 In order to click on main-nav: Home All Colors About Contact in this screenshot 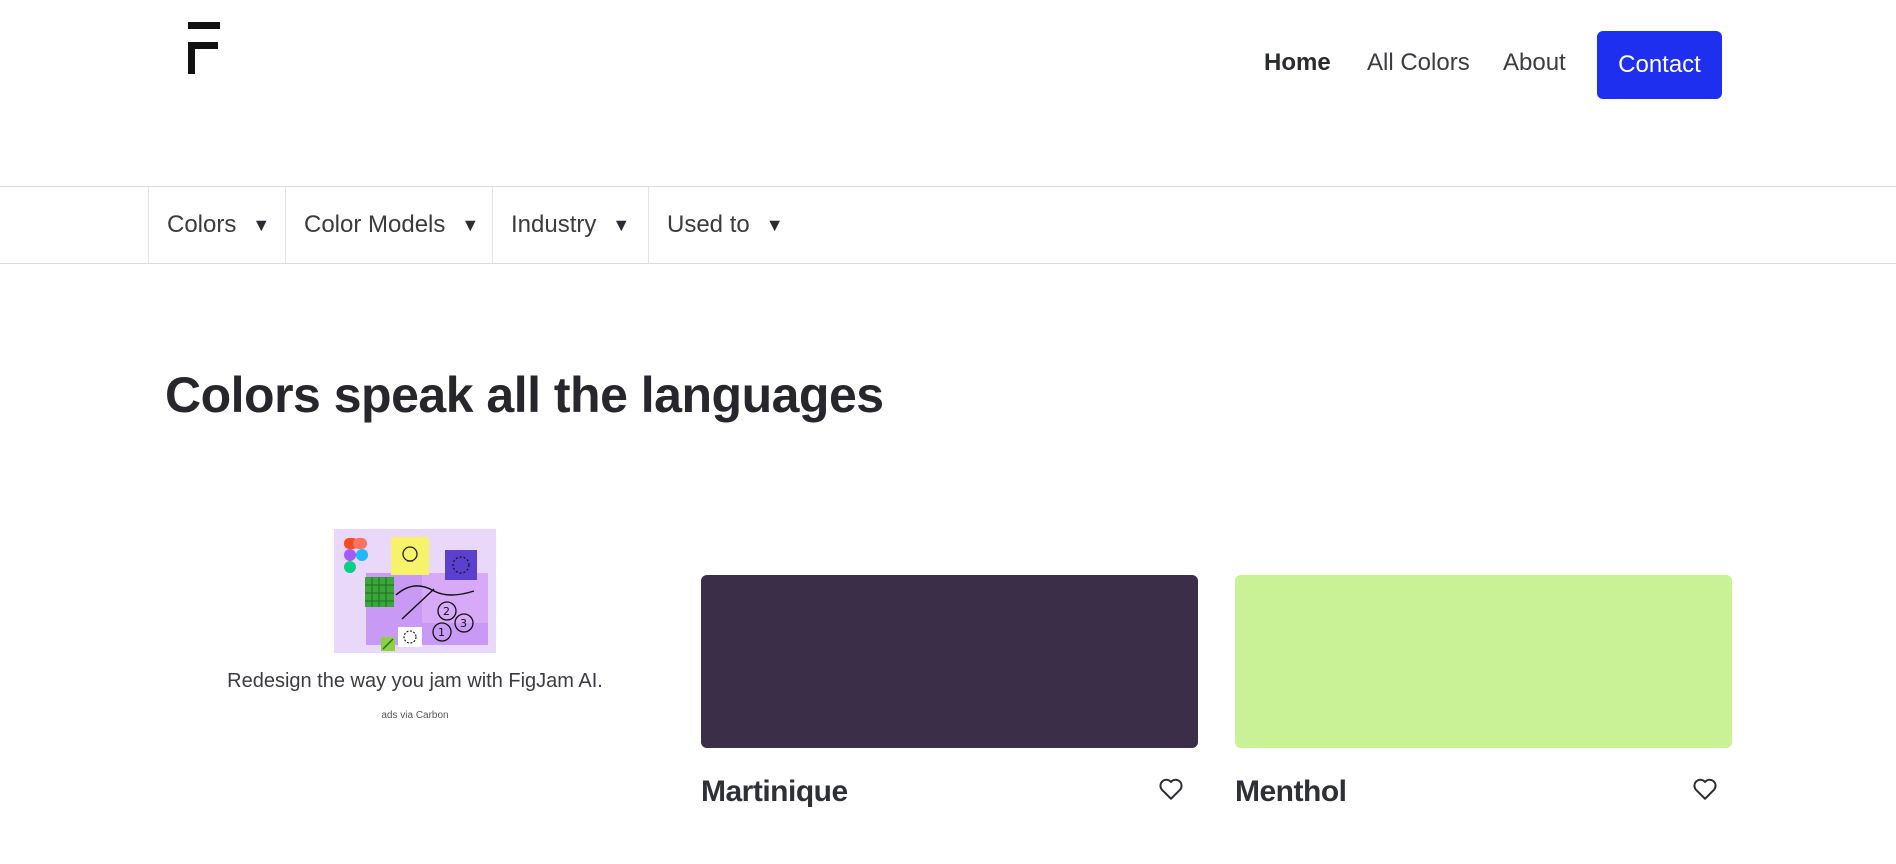, I will do `click(948, 65)`.